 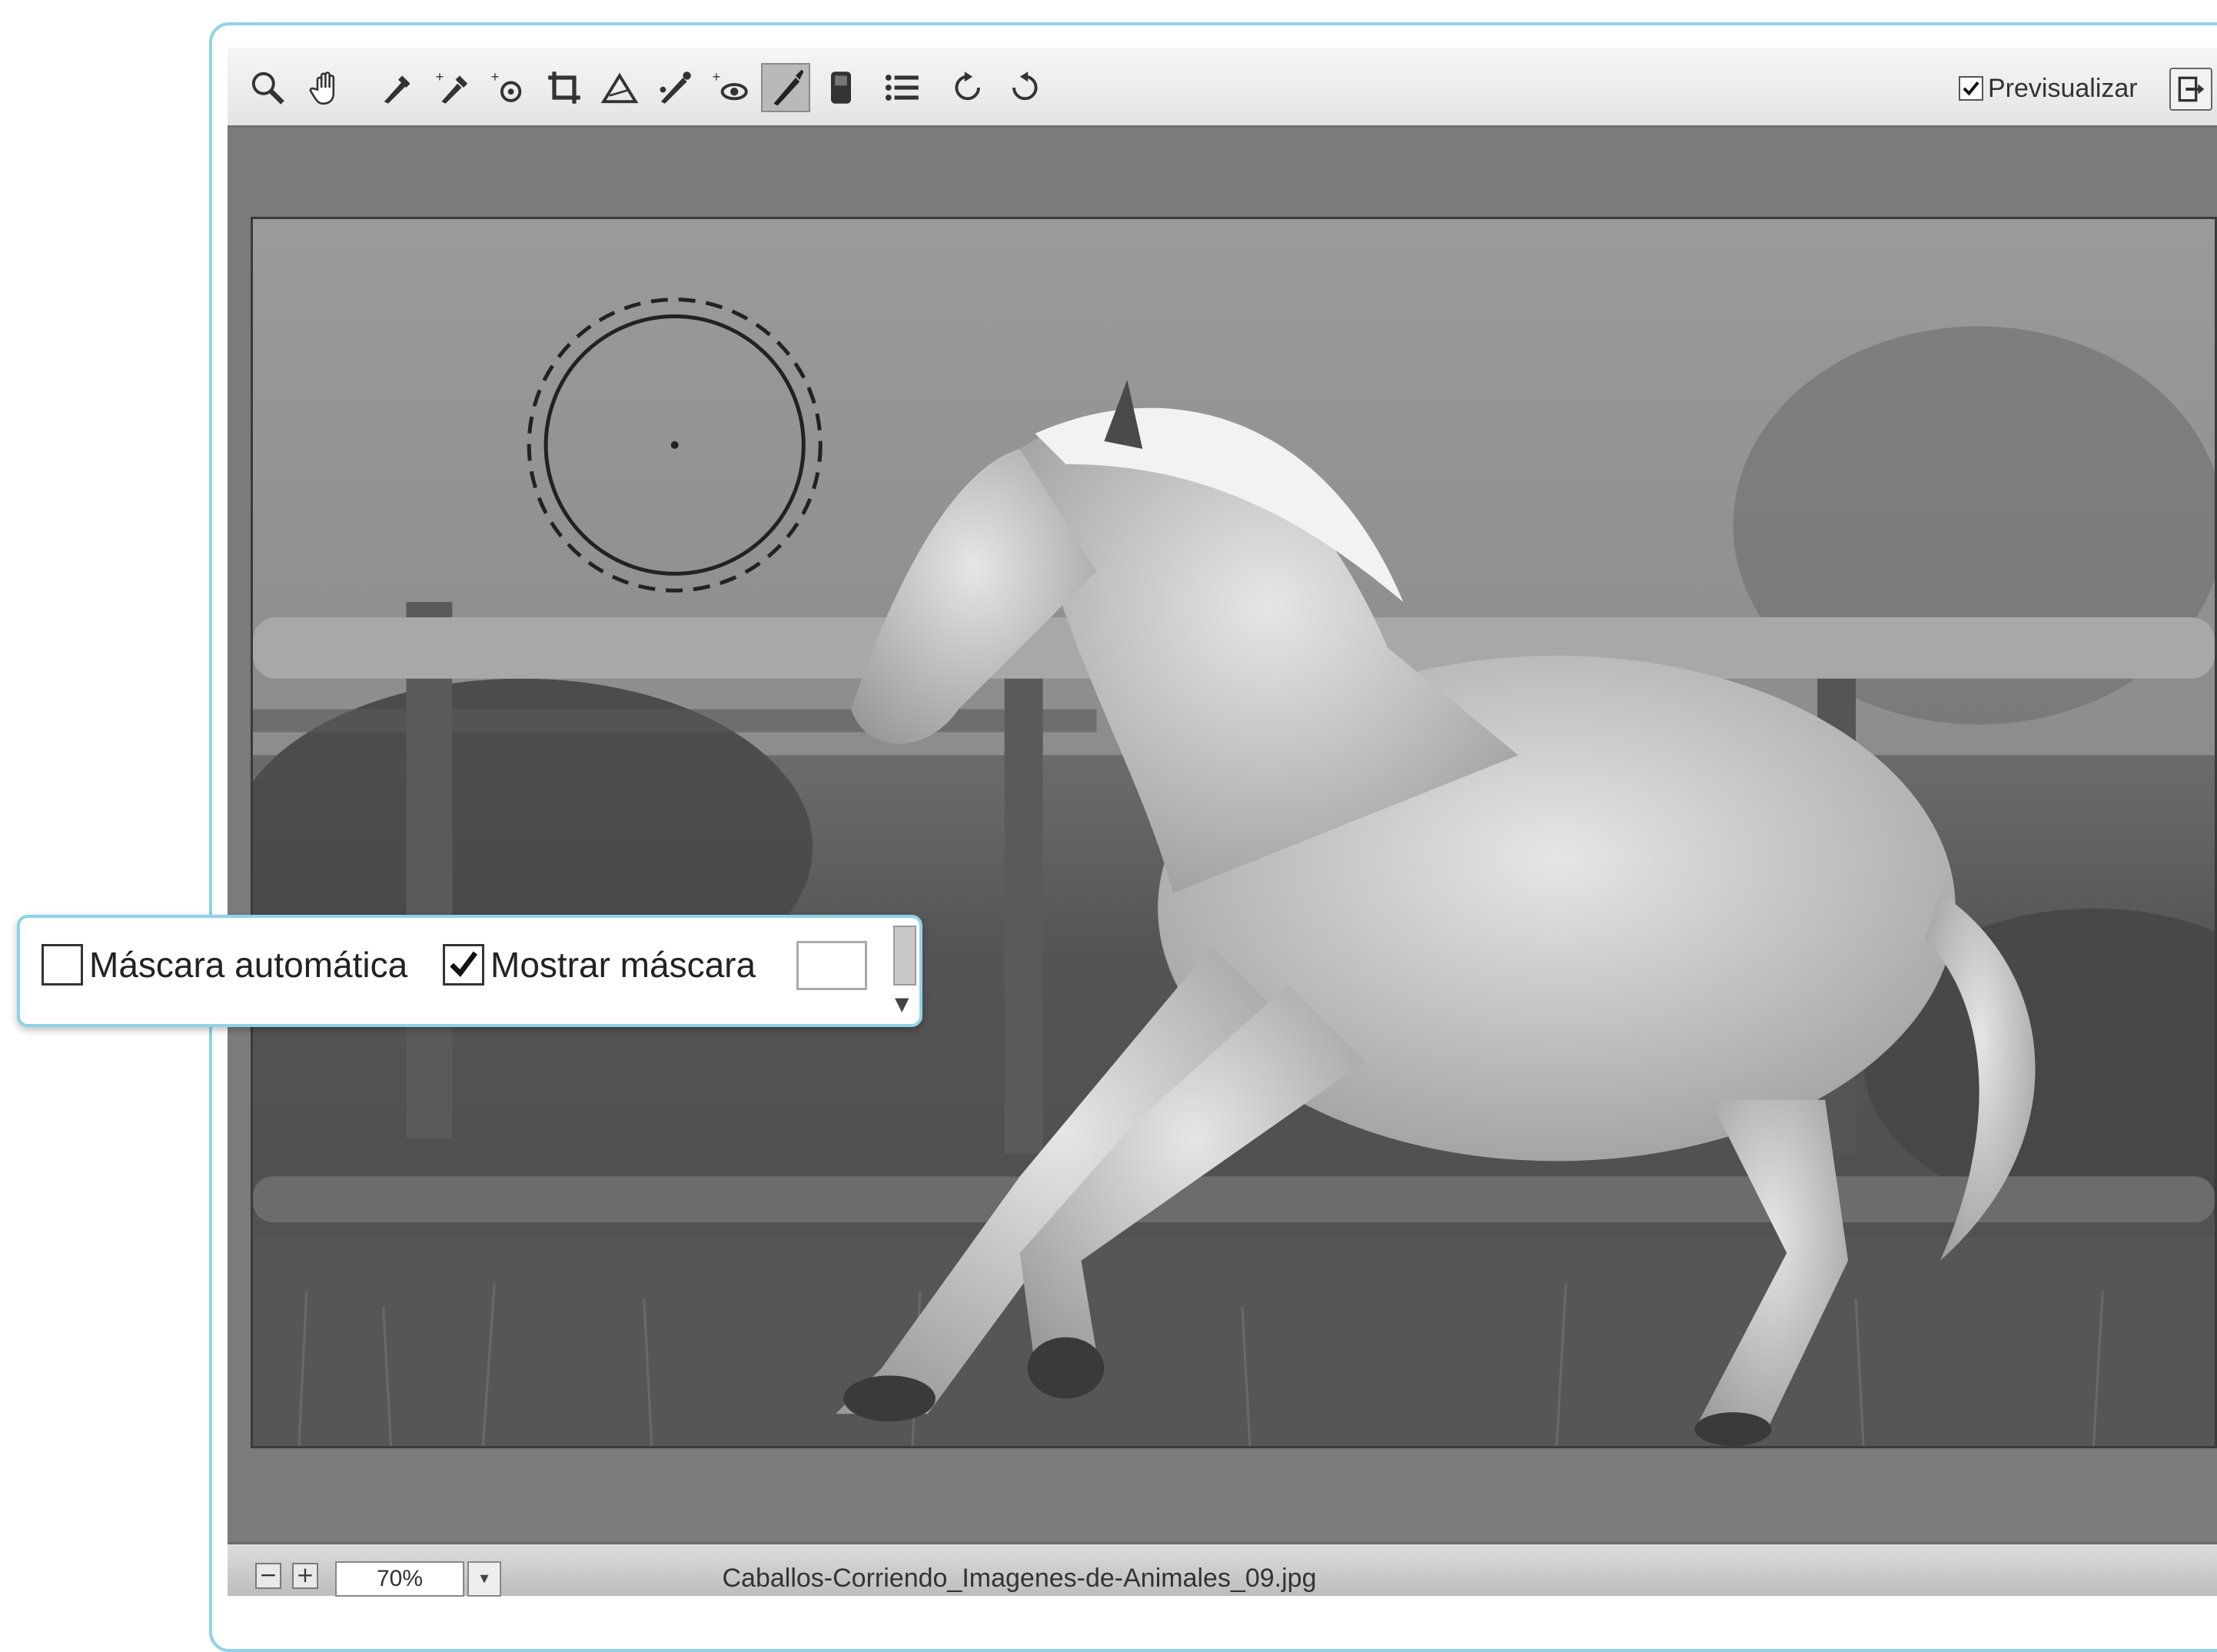 I want to click on show-mask-checkbox, so click(x=463, y=965).